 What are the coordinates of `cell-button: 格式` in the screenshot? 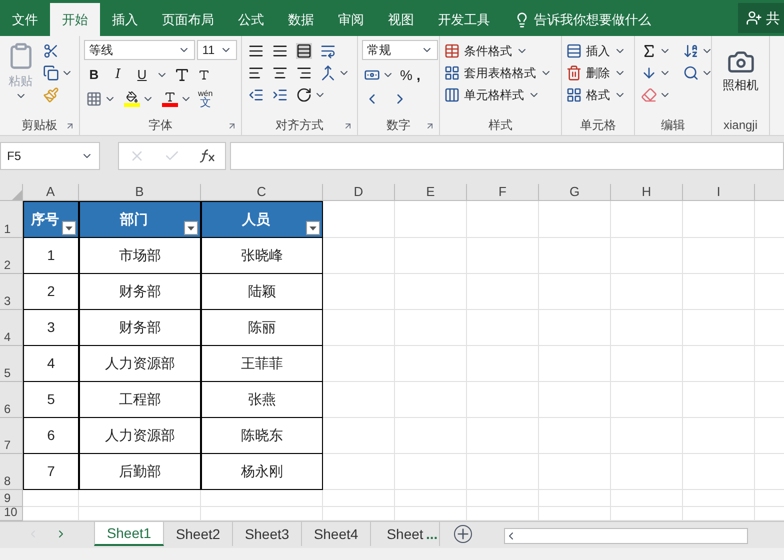 It's located at (596, 95).